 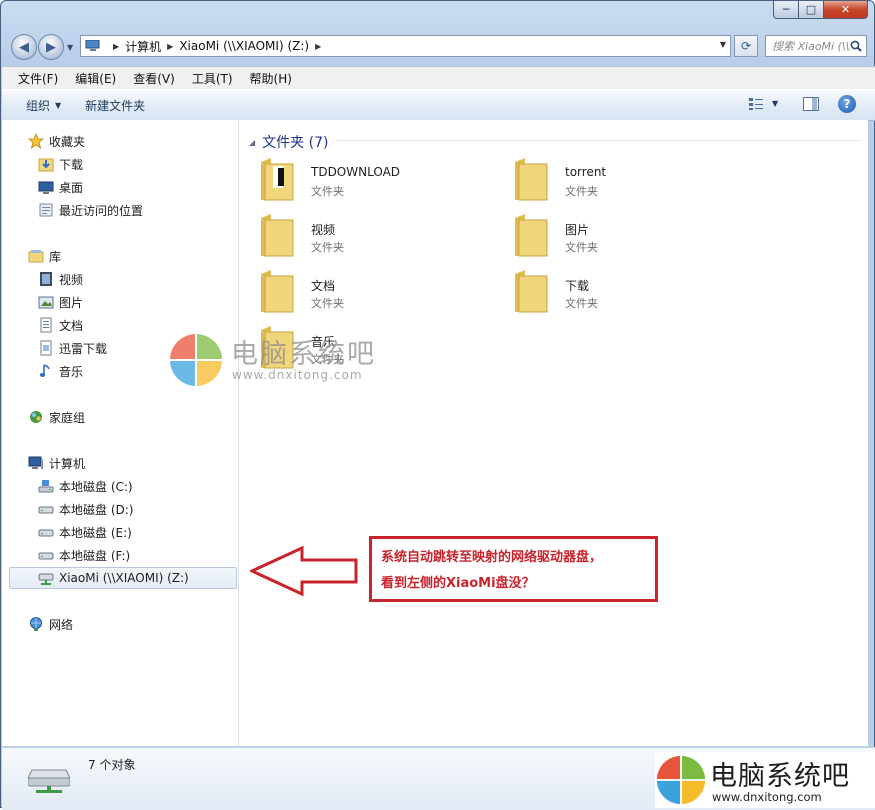 What do you see at coordinates (154, 78) in the screenshot?
I see `menu-view: 查看(V)` at bounding box center [154, 78].